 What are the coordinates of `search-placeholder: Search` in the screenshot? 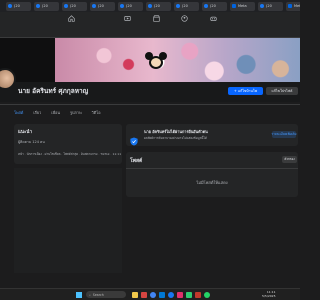 It's located at (98, 294).